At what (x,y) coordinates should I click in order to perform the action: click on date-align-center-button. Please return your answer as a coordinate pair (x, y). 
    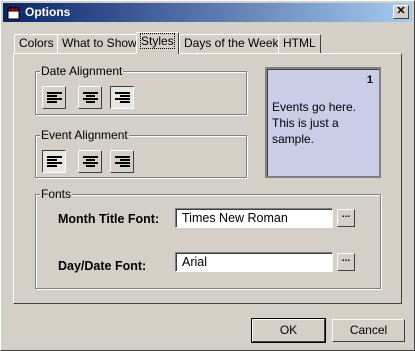
    Looking at the image, I should click on (90, 97).